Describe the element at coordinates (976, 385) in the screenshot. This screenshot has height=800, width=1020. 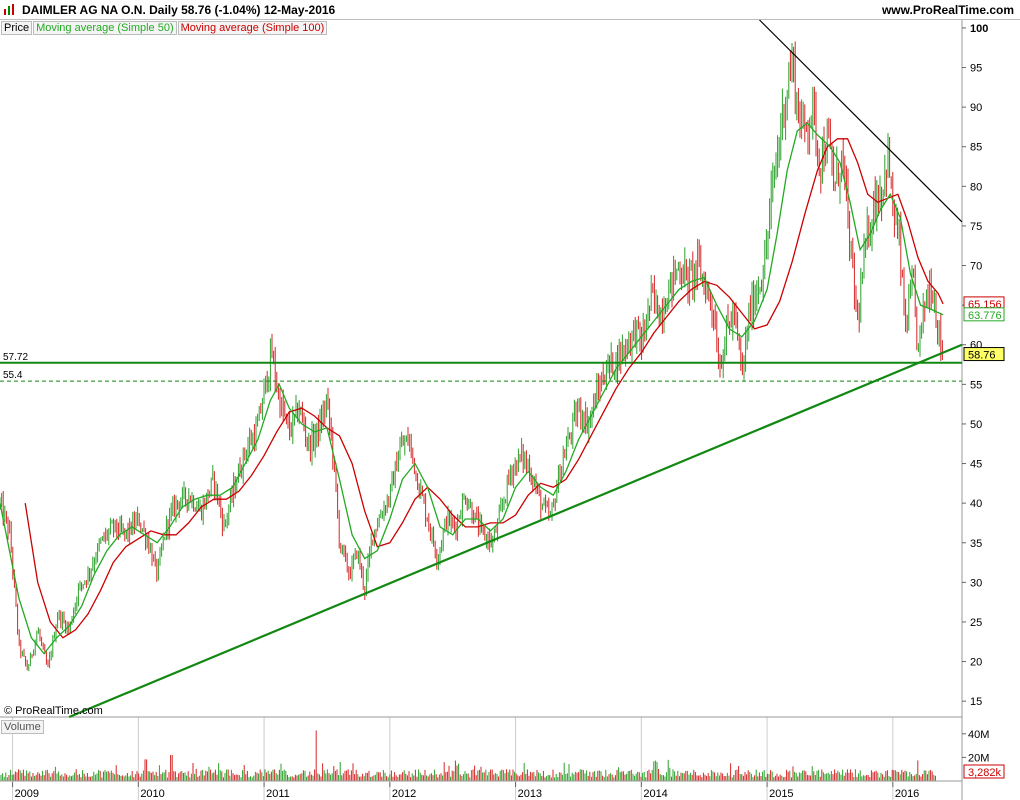
I see `y-tick-label: 55` at that location.